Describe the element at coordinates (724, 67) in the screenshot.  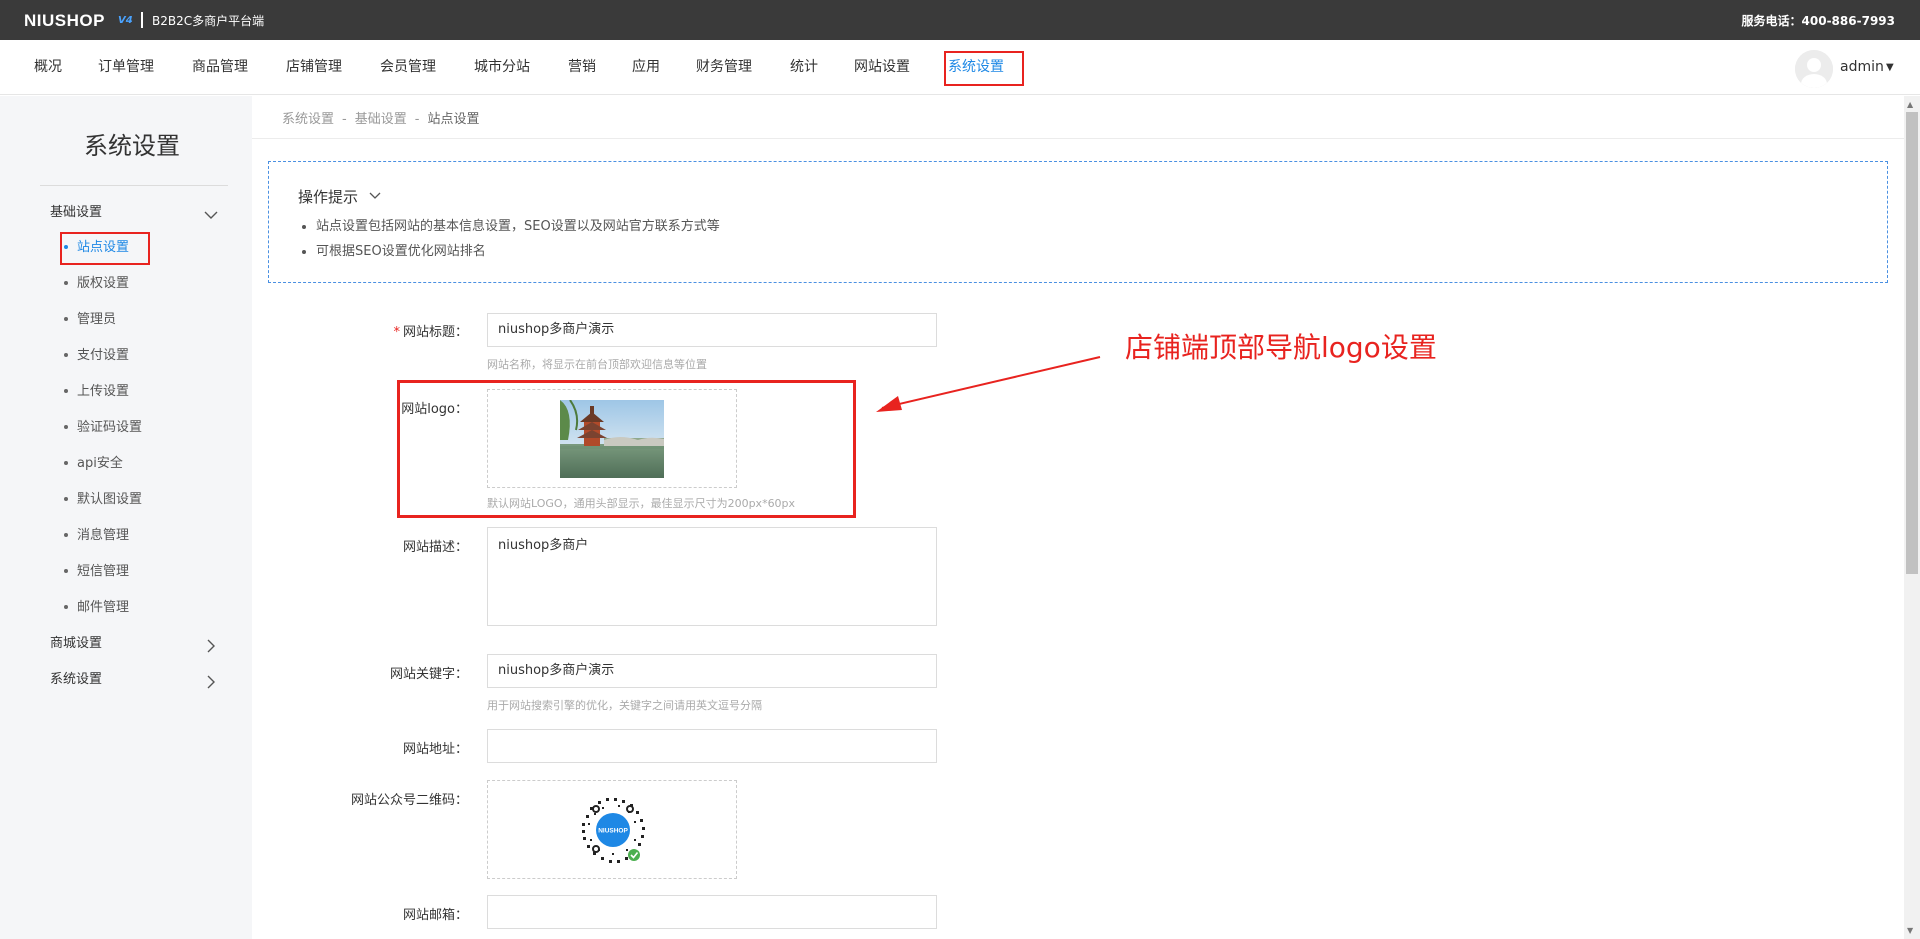
I see `nav-item-finance: 财务管理` at that location.